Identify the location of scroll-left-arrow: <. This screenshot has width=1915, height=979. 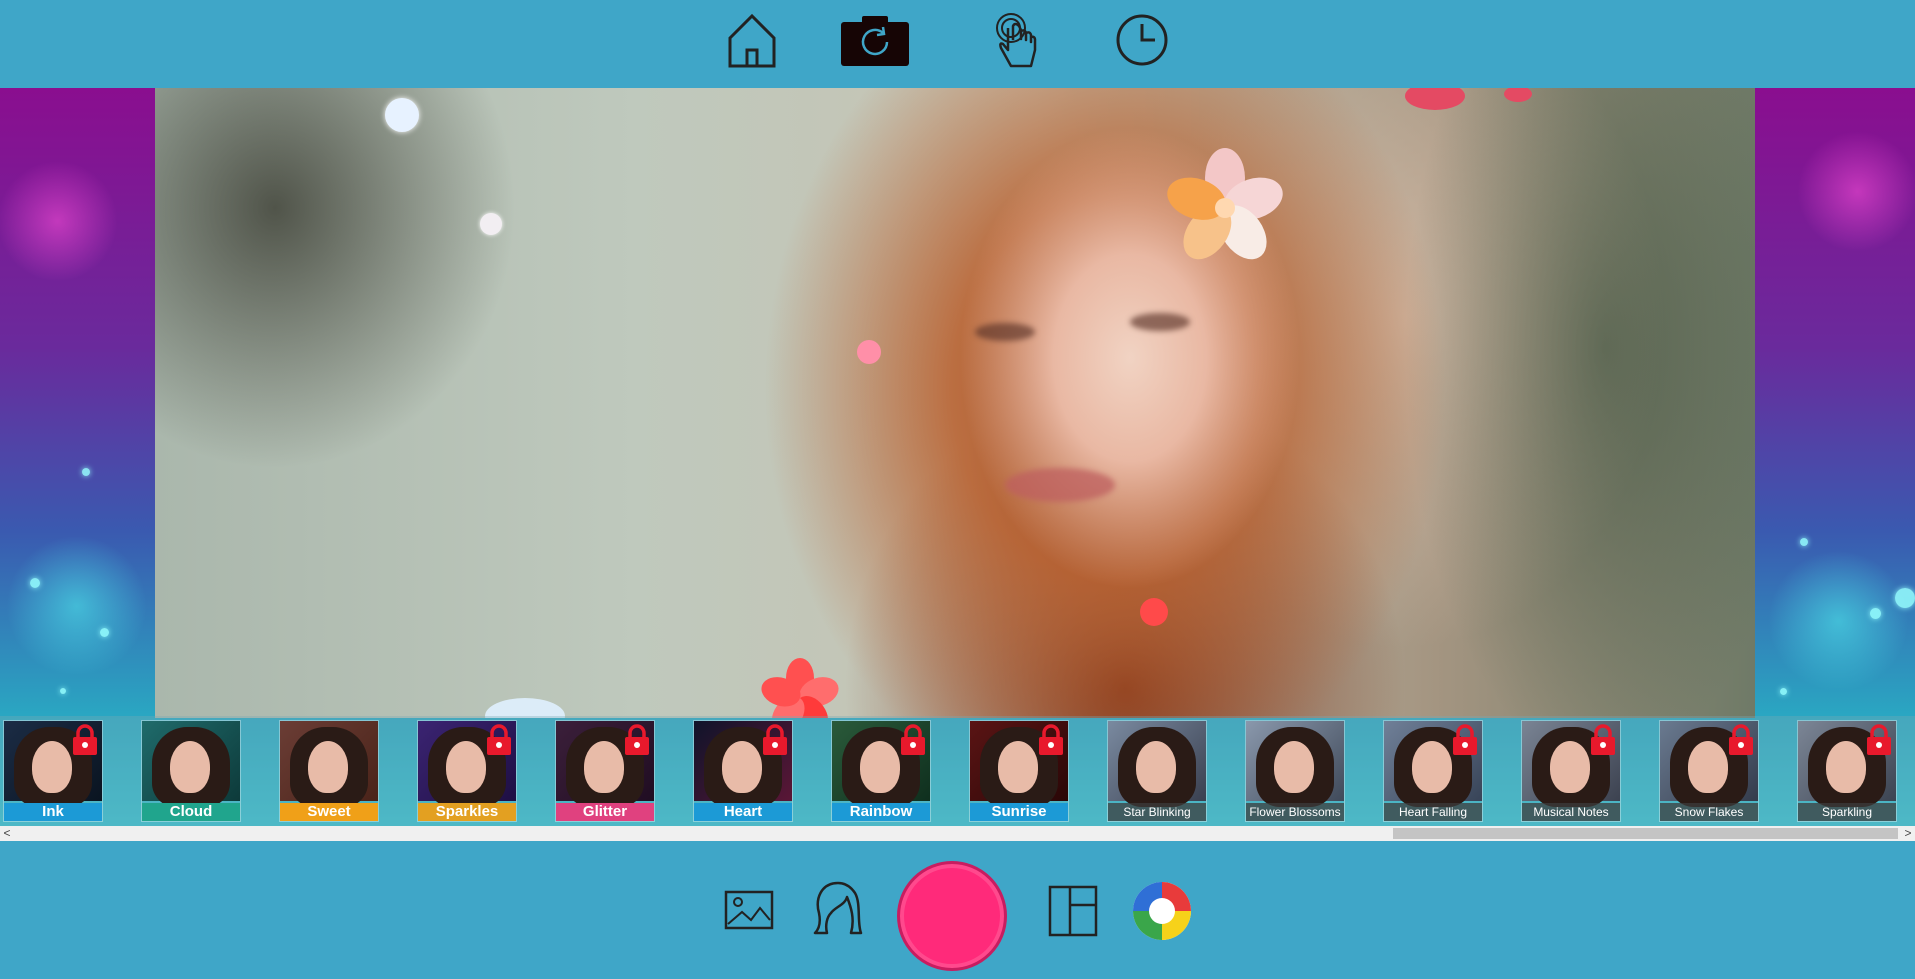
(7, 833).